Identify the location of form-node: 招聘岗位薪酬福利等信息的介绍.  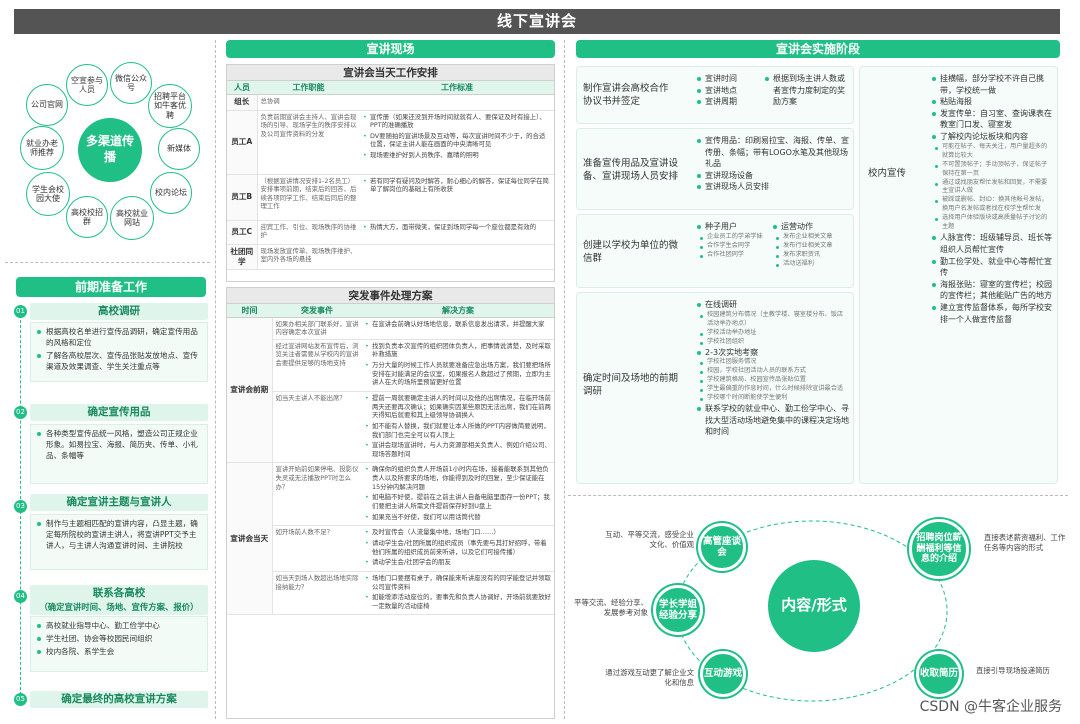
(939, 549).